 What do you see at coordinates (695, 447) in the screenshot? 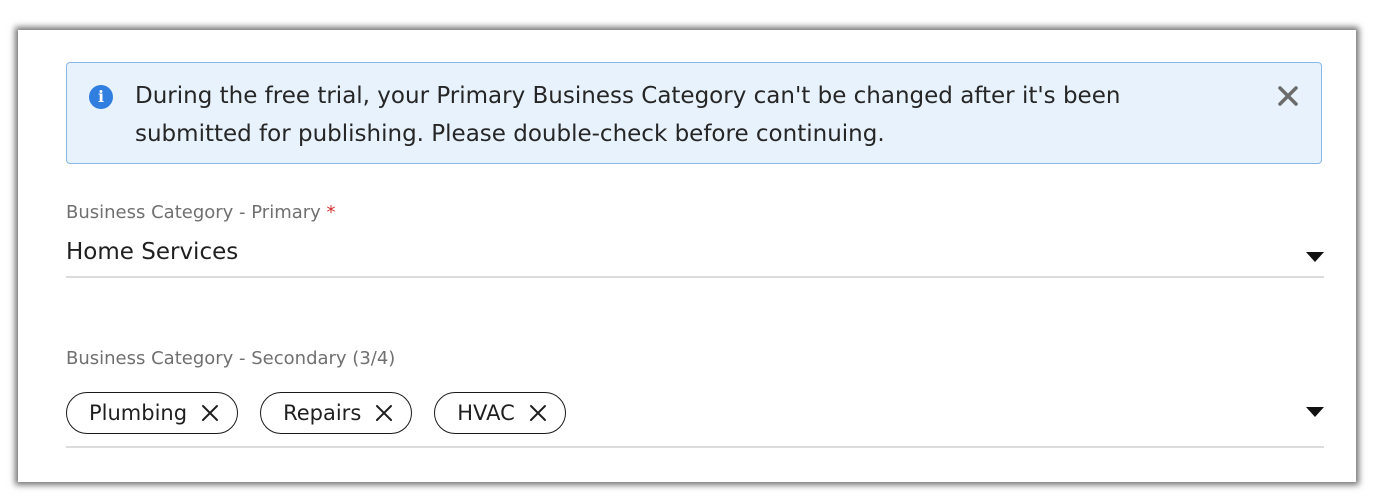
I see `secondary-category-underline` at bounding box center [695, 447].